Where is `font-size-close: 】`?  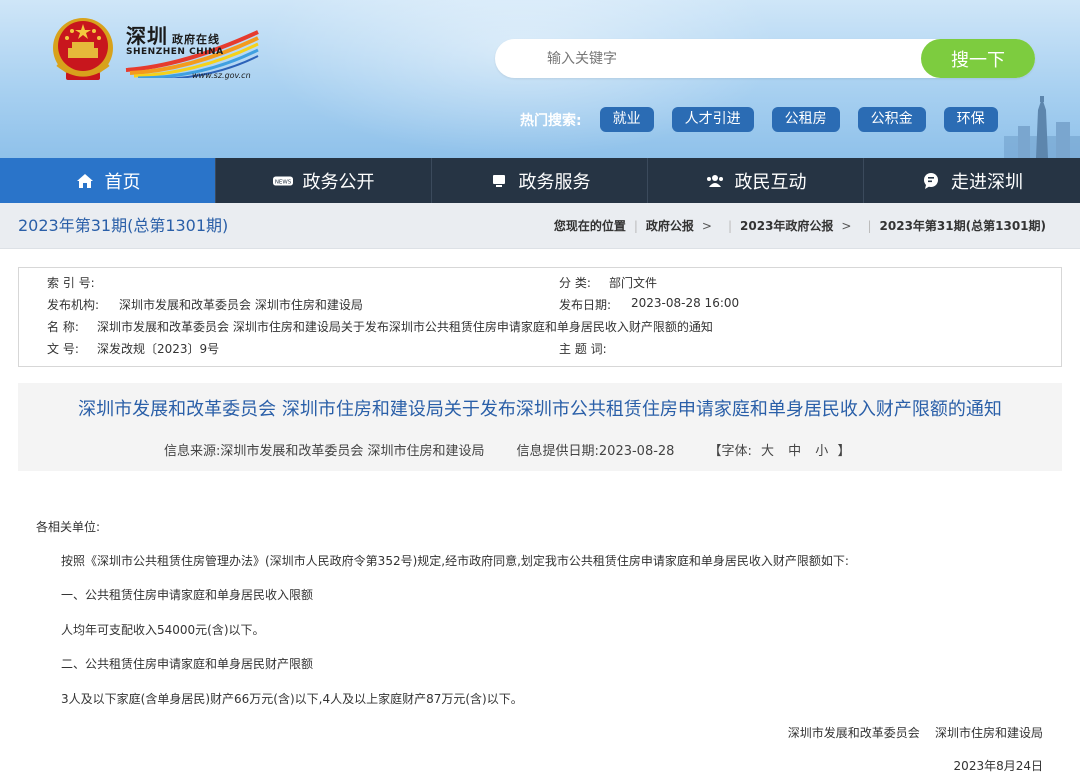
font-size-close: 】 is located at coordinates (844, 451).